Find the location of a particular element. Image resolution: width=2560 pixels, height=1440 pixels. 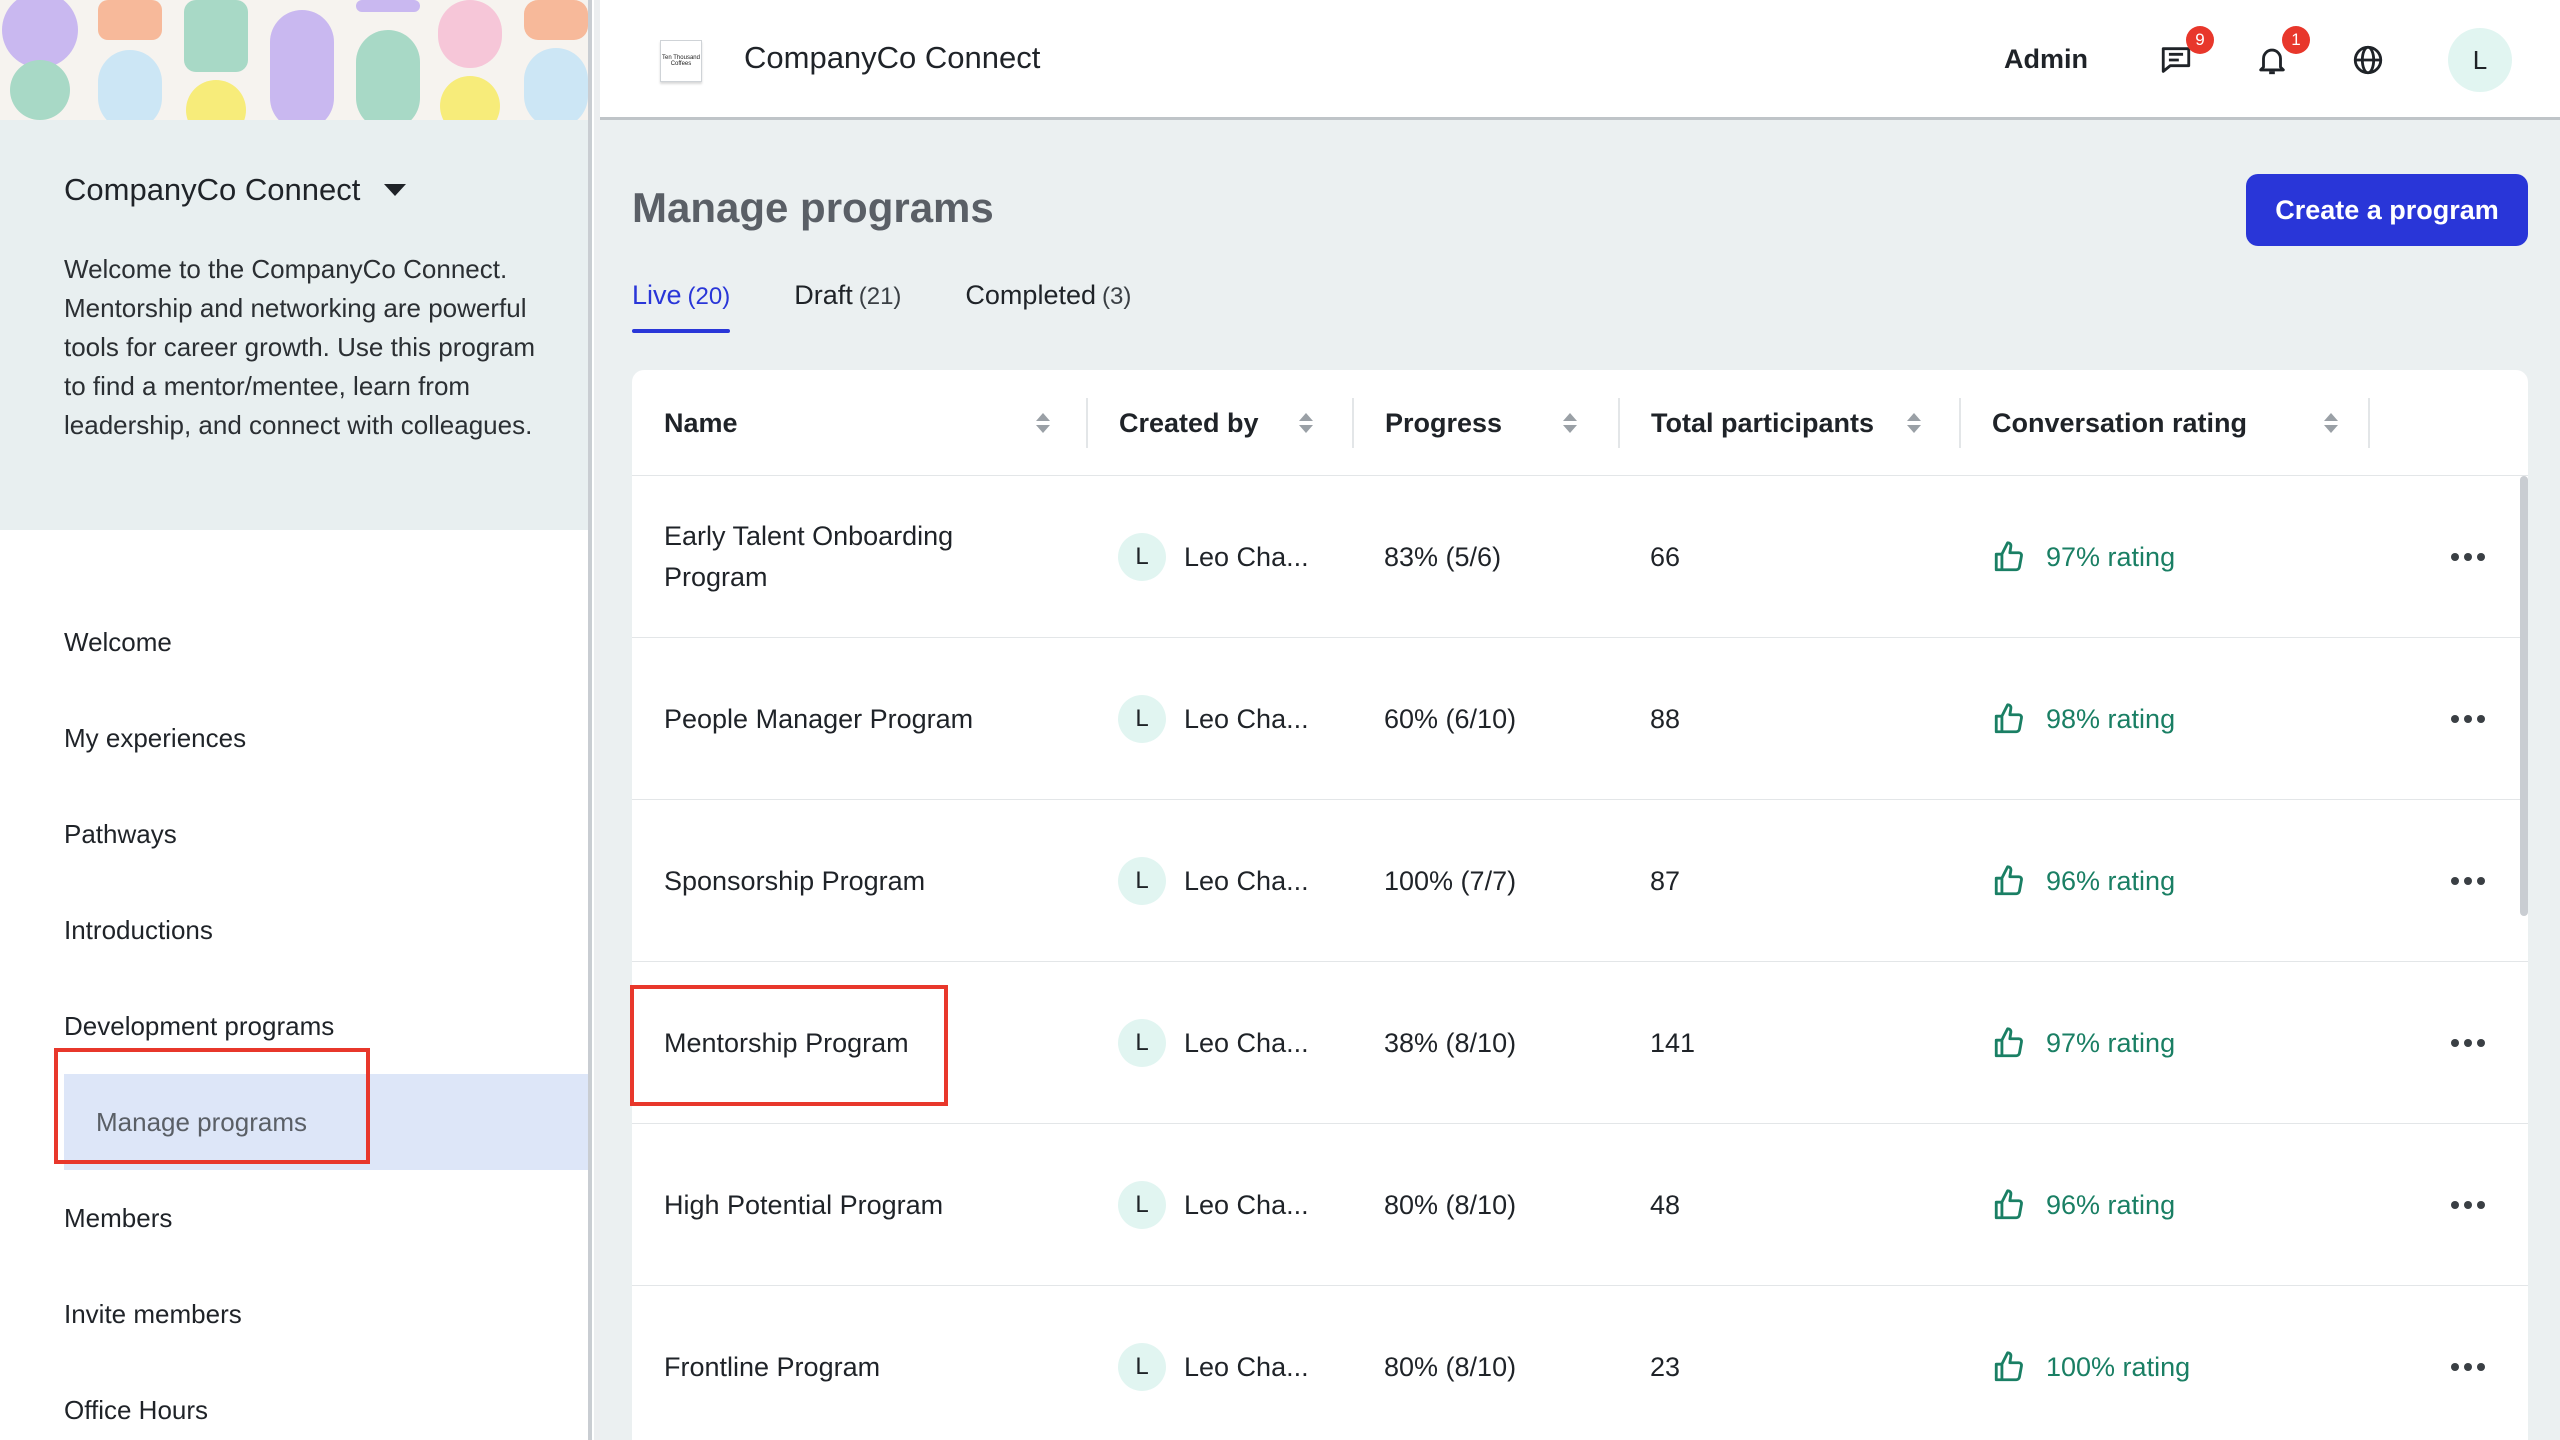

tab-live-label: Live is located at coordinates (657, 295).